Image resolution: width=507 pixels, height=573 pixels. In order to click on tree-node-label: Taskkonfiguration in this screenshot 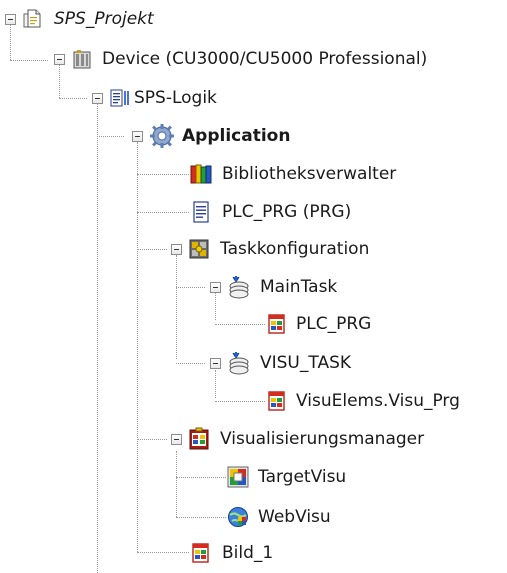, I will do `click(295, 249)`.